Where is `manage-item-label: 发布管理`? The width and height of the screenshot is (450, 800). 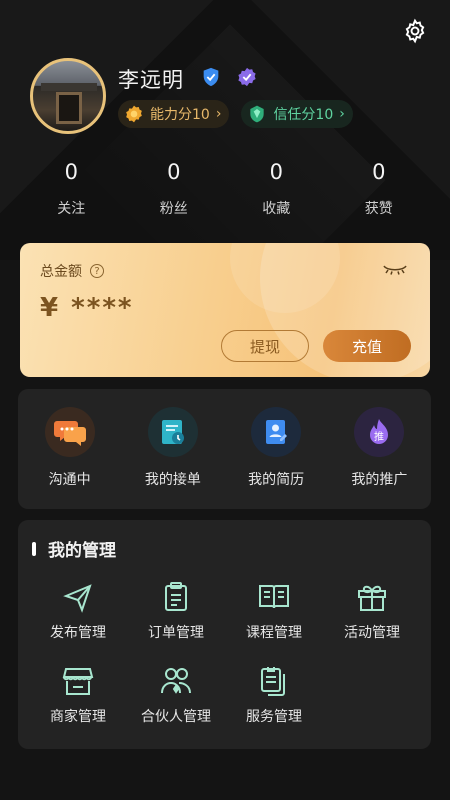 manage-item-label: 发布管理 is located at coordinates (78, 633).